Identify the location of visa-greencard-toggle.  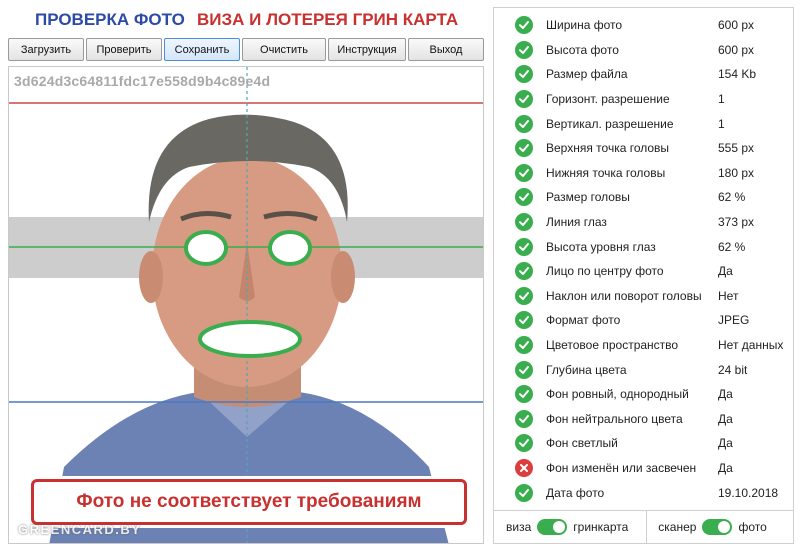
(552, 527).